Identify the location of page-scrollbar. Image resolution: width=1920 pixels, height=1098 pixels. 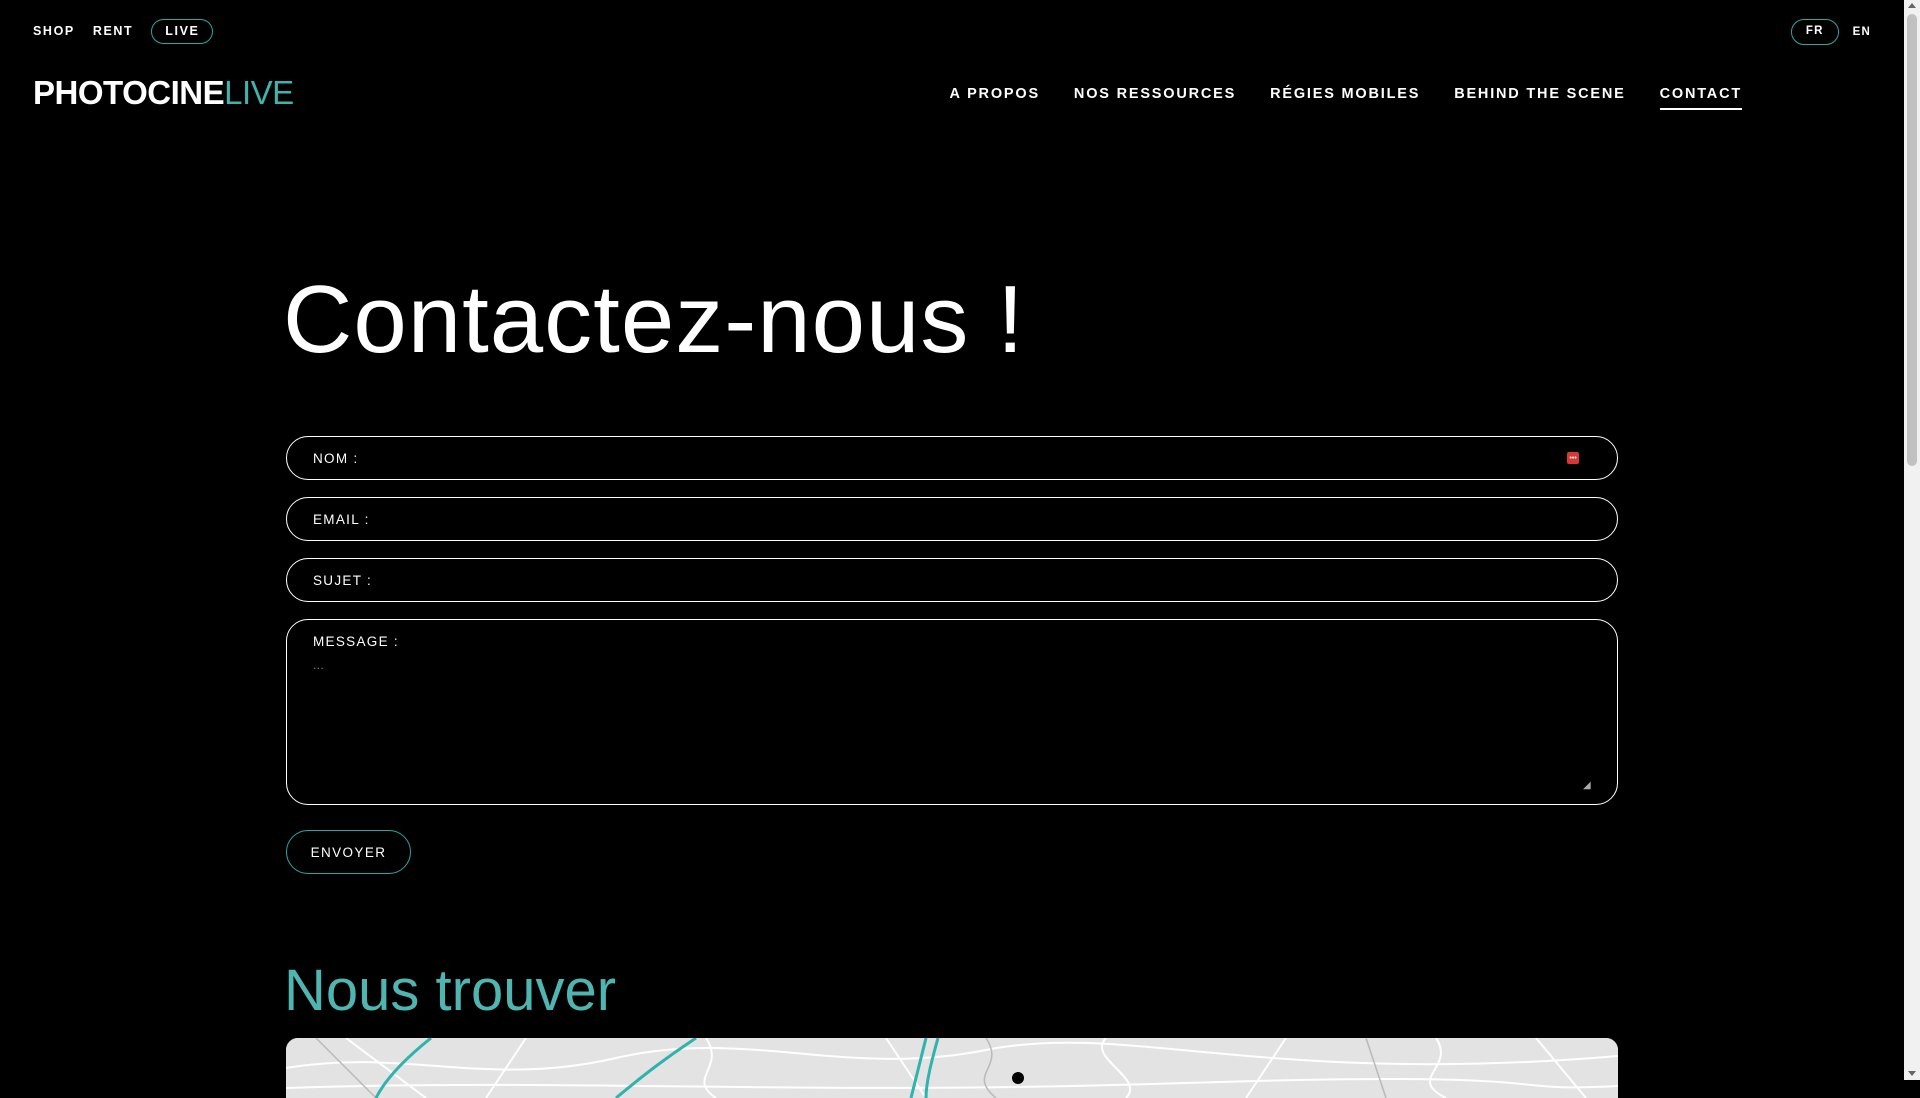
(1912, 540).